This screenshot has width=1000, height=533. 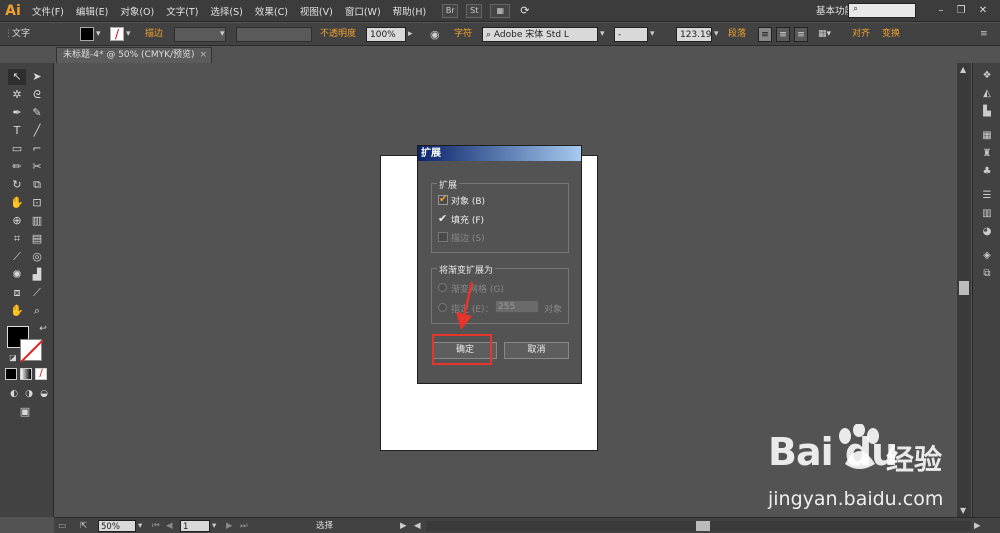 What do you see at coordinates (17, 149) in the screenshot?
I see `rectangle-tool-icon: ▭` at bounding box center [17, 149].